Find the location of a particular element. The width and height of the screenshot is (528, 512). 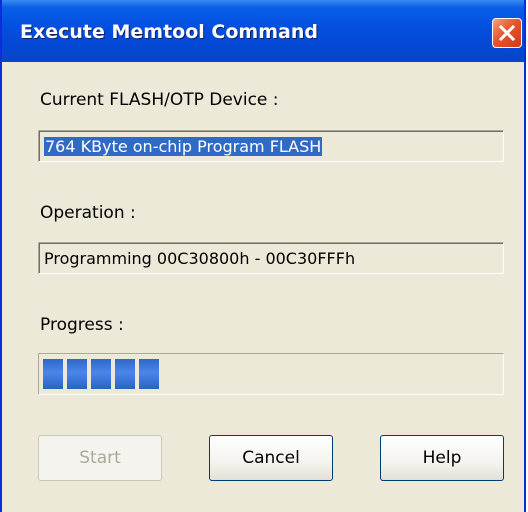

operation-label: Operation : is located at coordinates (88, 213).